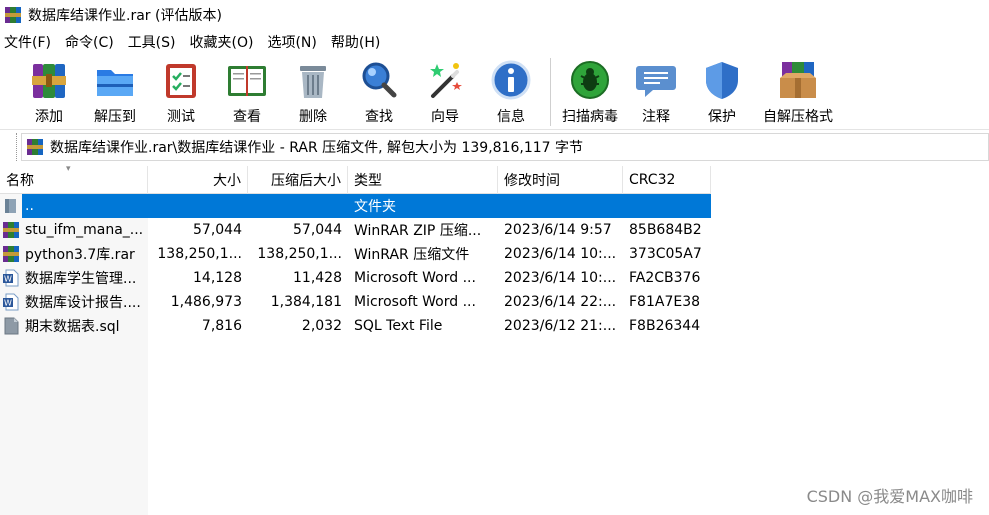 This screenshot has height=515, width=989. Describe the element at coordinates (27, 42) in the screenshot. I see `menu-file: 文件(F)` at that location.